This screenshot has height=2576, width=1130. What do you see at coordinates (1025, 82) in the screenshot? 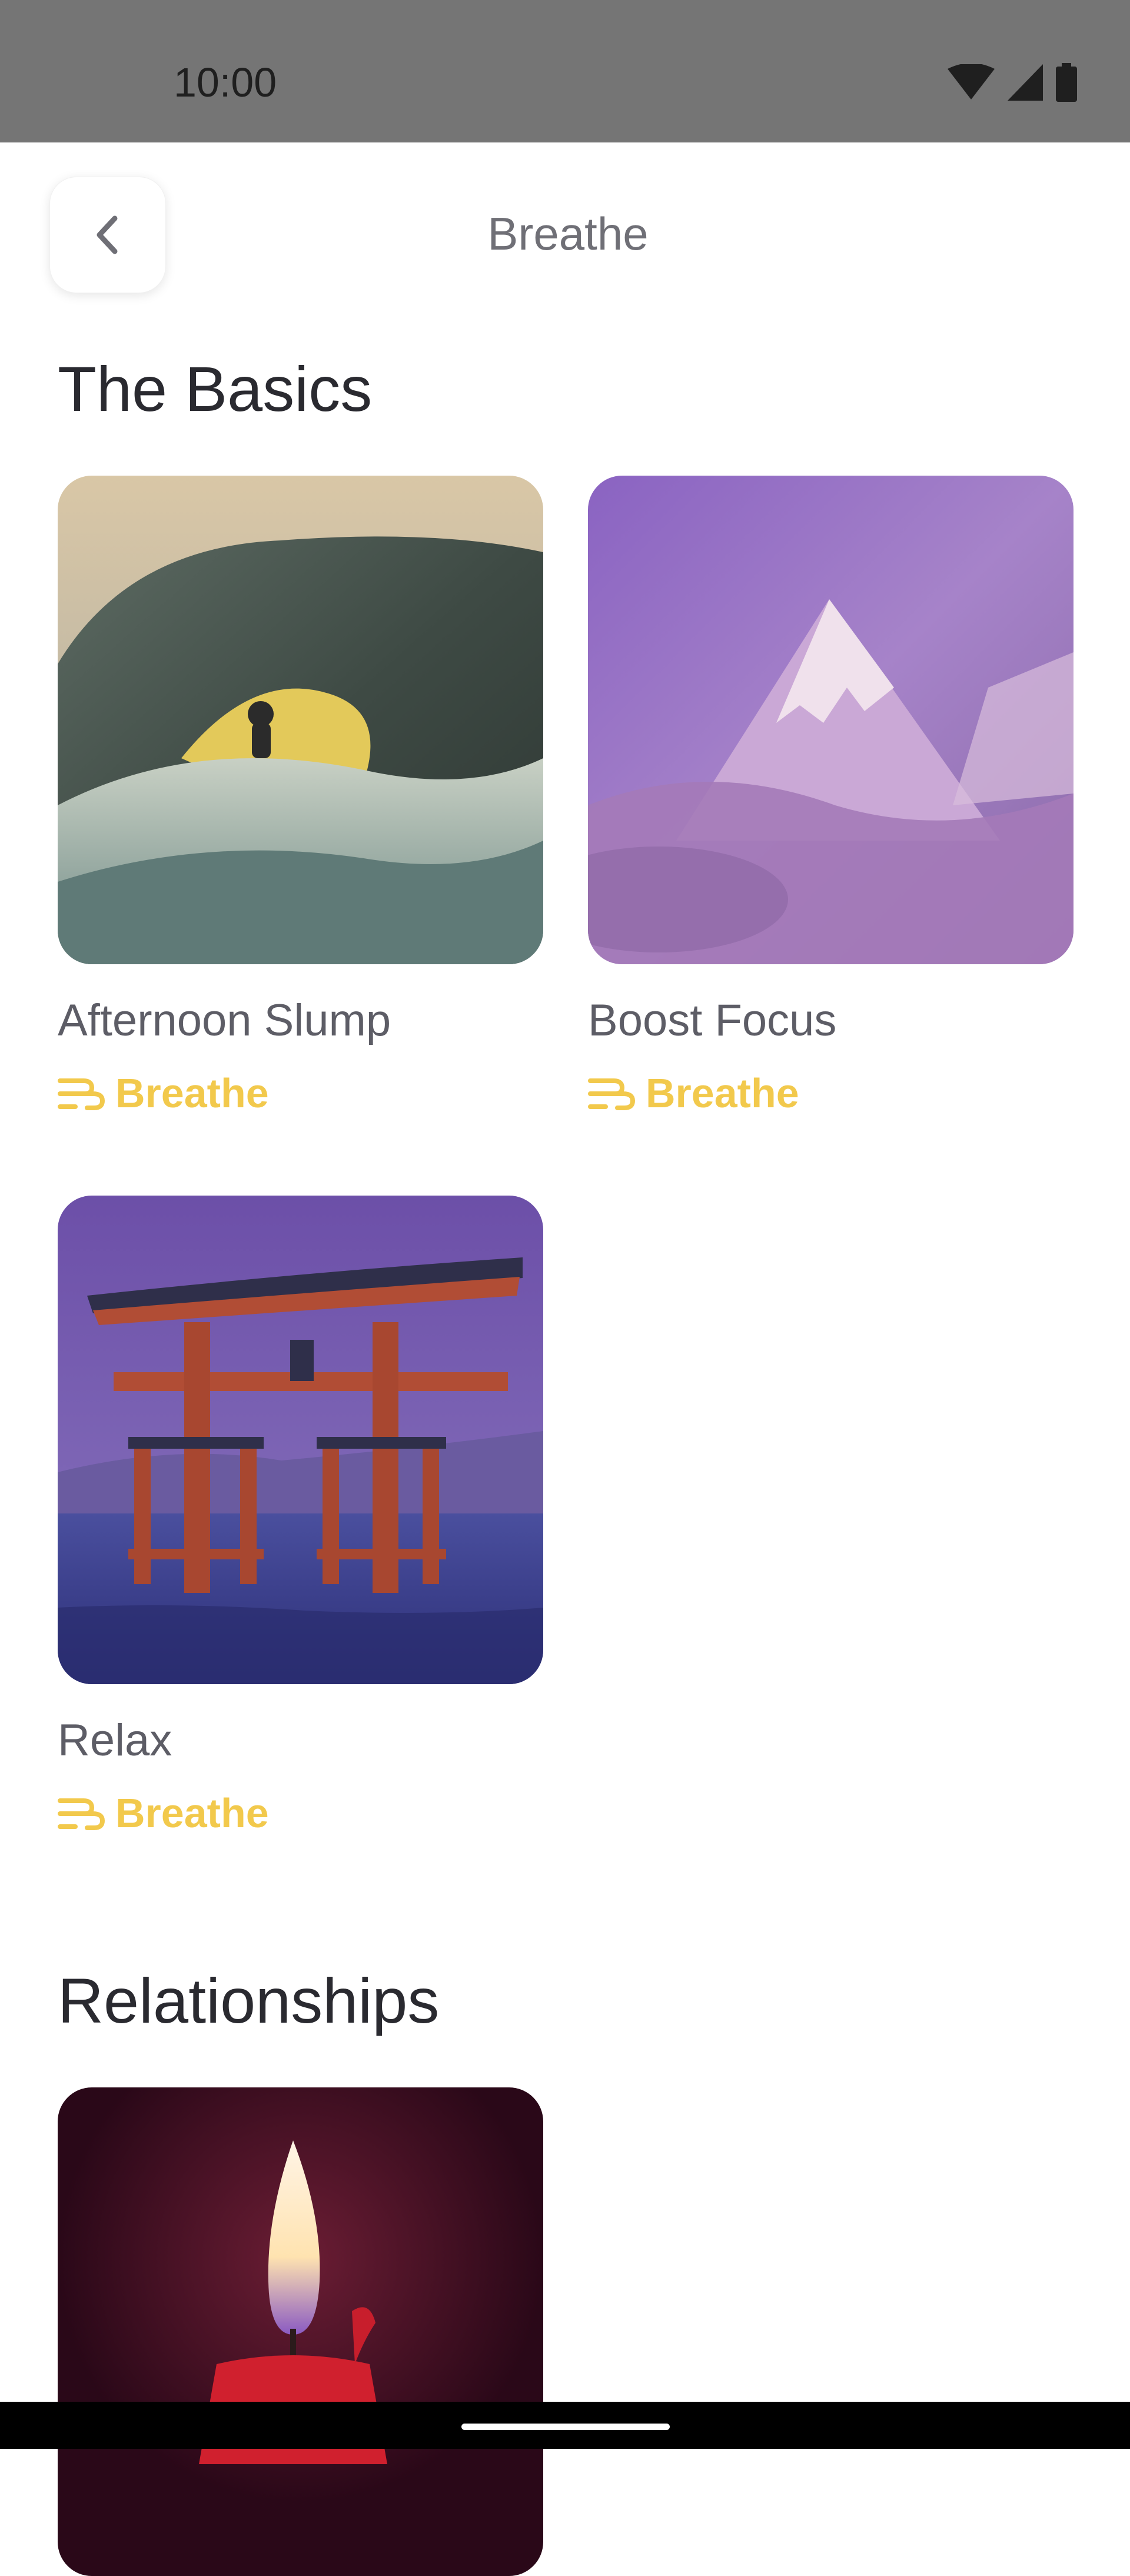
I see `cell-signal-icon` at bounding box center [1025, 82].